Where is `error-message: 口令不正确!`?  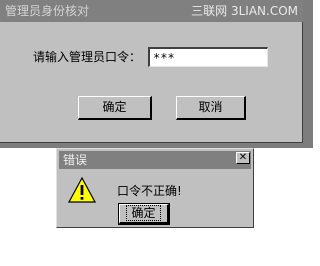 error-message: 口令不正确! is located at coordinates (149, 191).